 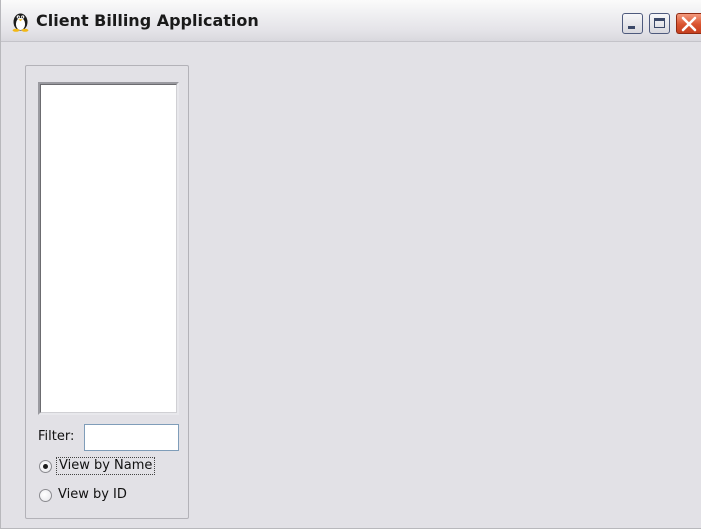 What do you see at coordinates (106, 466) in the screenshot?
I see `view-by-name-label: View by Name` at bounding box center [106, 466].